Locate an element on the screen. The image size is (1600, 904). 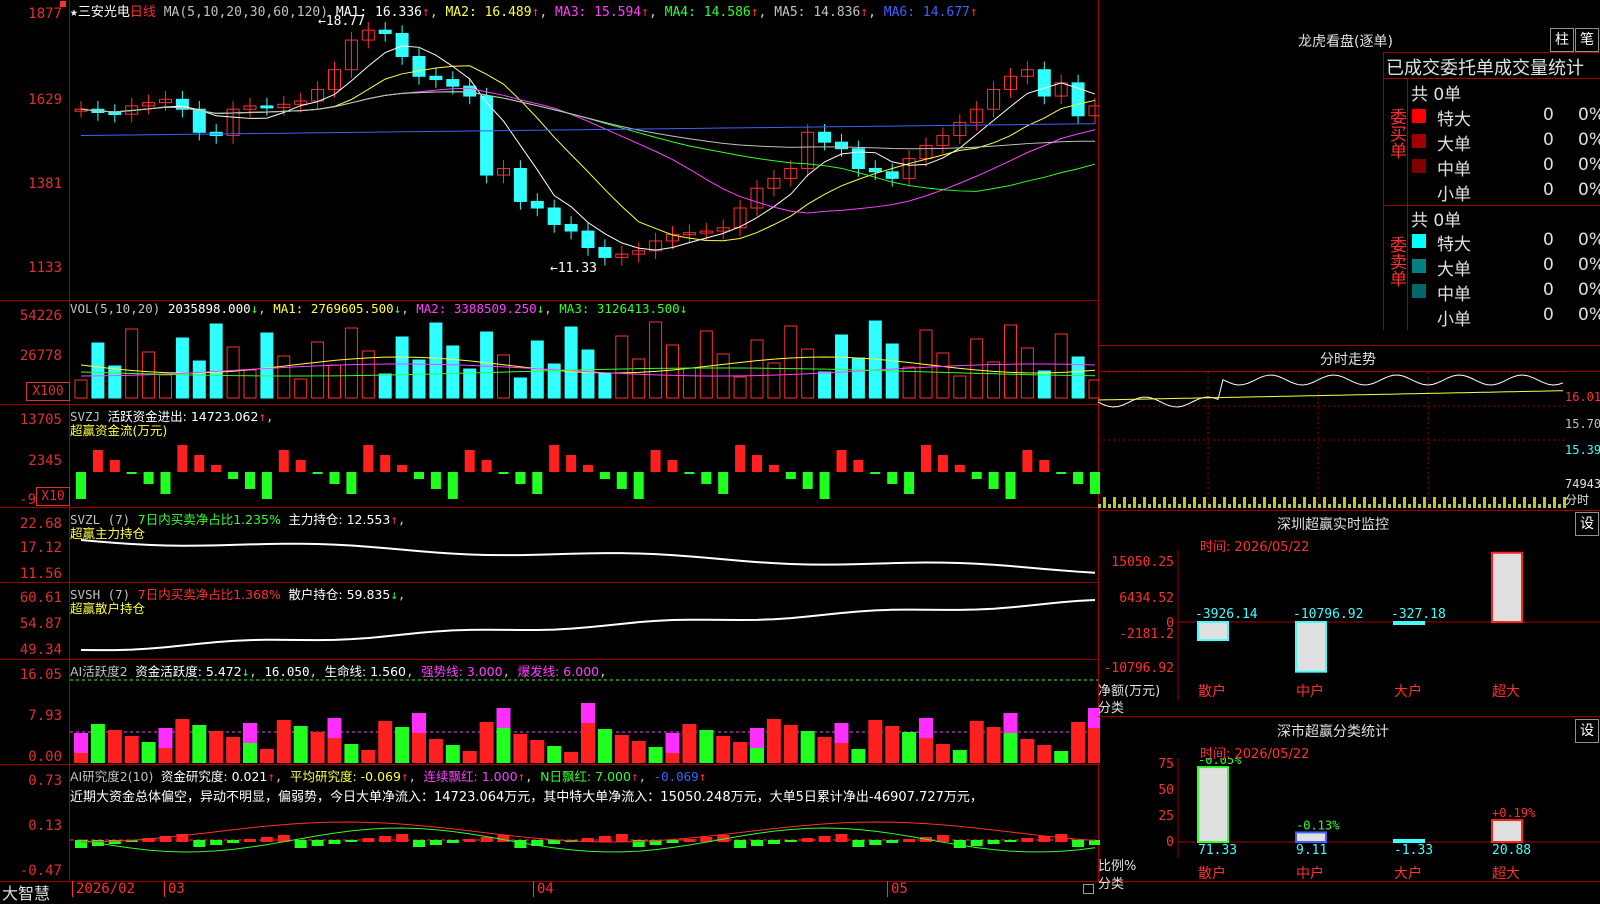
bar-button: 柱 is located at coordinates (1562, 40).